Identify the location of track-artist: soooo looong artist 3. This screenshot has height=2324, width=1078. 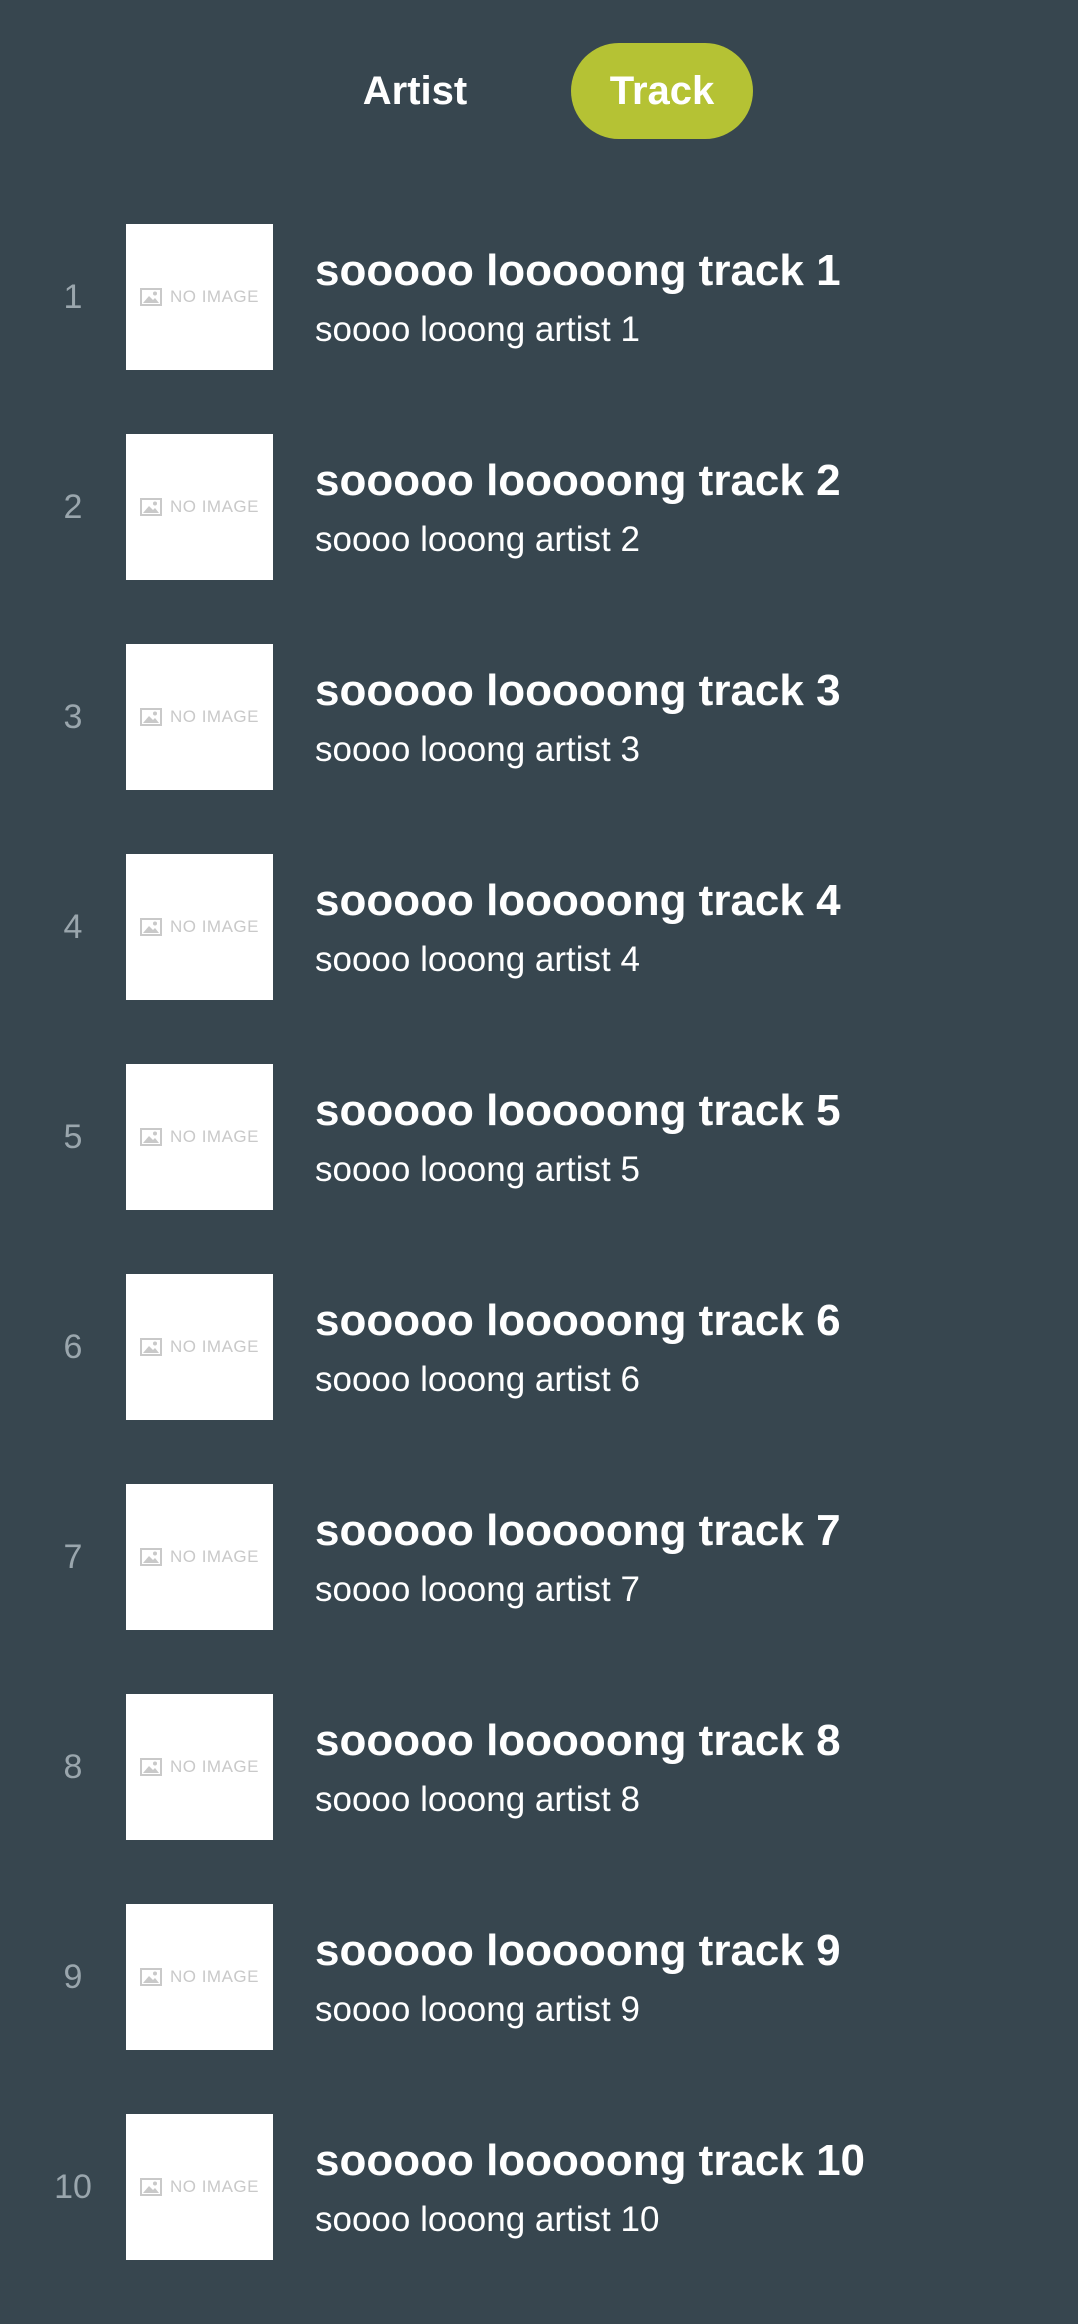
(477, 749).